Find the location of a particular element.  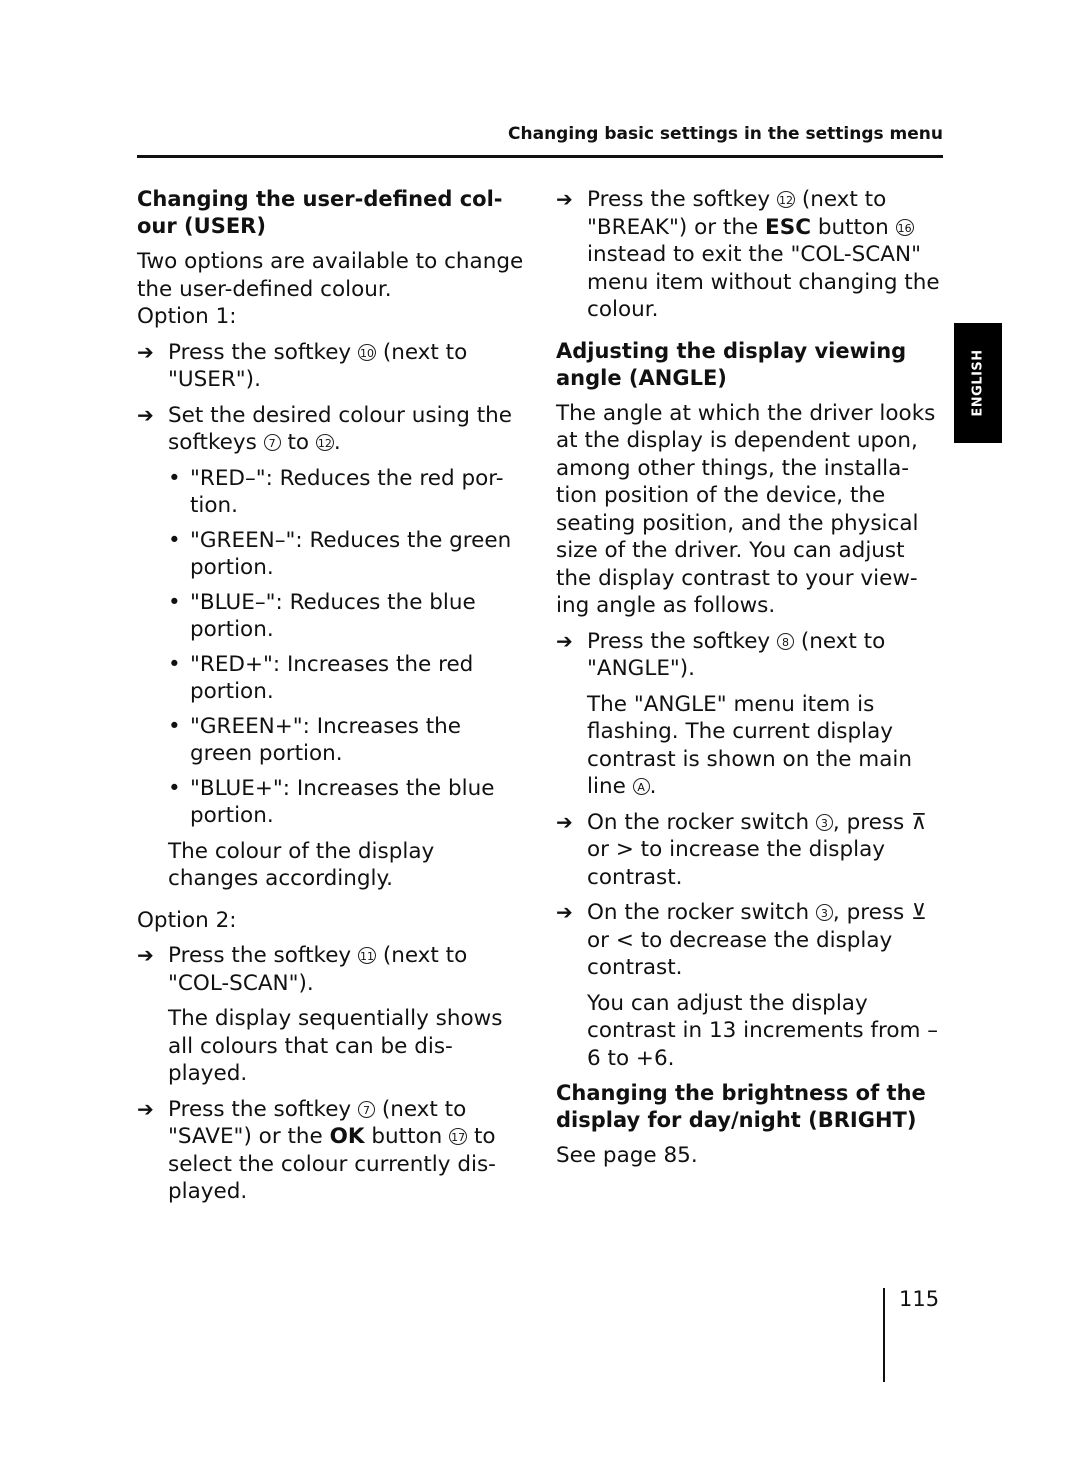

header-rule is located at coordinates (540, 156).